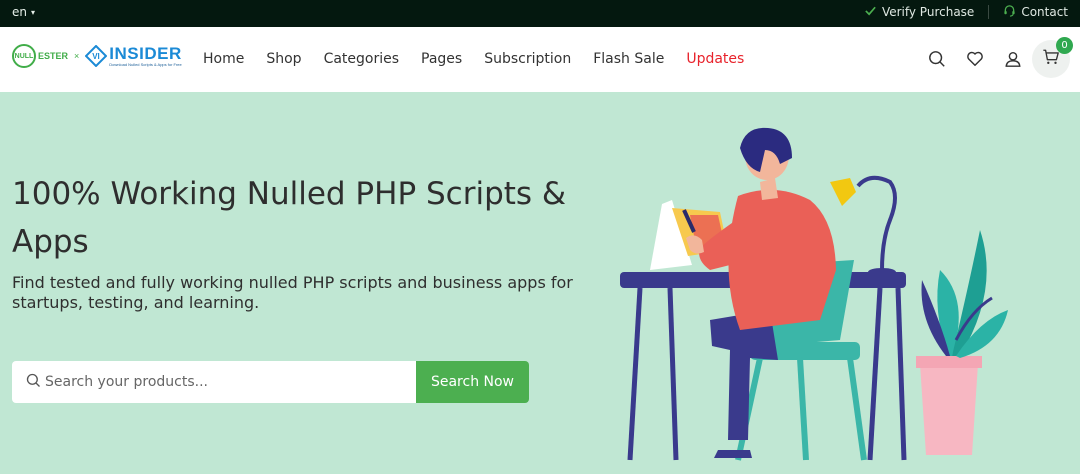 The height and width of the screenshot is (474, 1080). I want to click on top-bar: en ▾ Verify Purchase Contact, so click(540, 13).